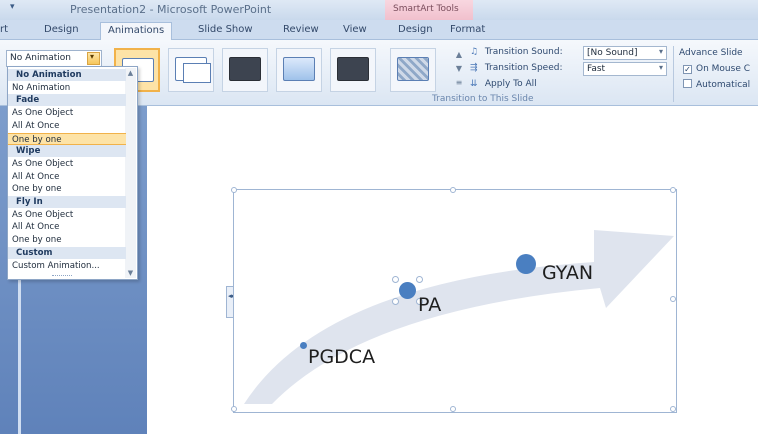  Describe the element at coordinates (459, 83) in the screenshot. I see `gallery-more-icon: ≡` at that location.